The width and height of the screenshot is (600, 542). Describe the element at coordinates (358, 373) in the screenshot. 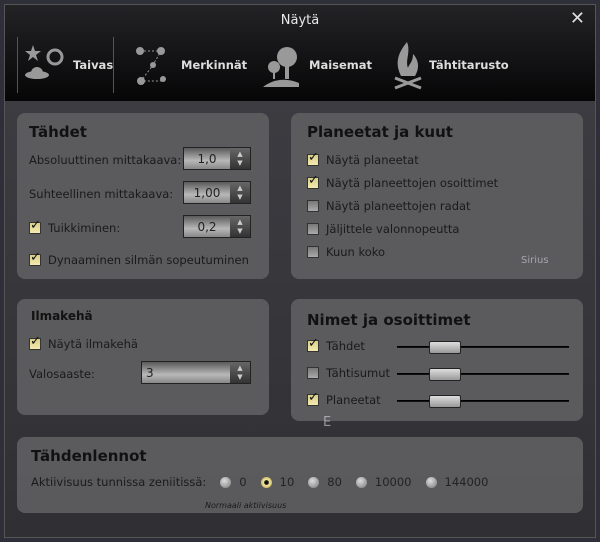

I see `label-option-label: Tähtisumut` at that location.